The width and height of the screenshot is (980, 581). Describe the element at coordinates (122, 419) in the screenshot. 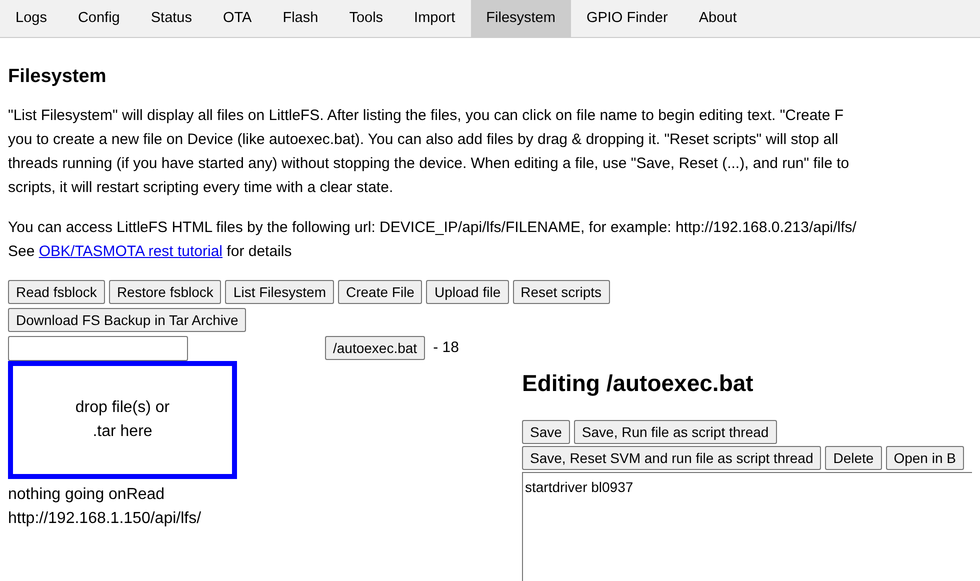

I see `drop-zone: drop file(s) or .tar here` at that location.